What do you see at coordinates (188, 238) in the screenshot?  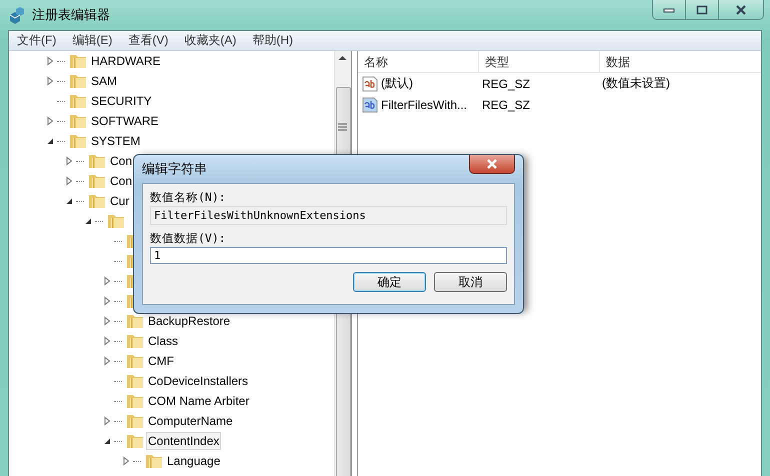 I see `field-label: 数值数据(V):` at bounding box center [188, 238].